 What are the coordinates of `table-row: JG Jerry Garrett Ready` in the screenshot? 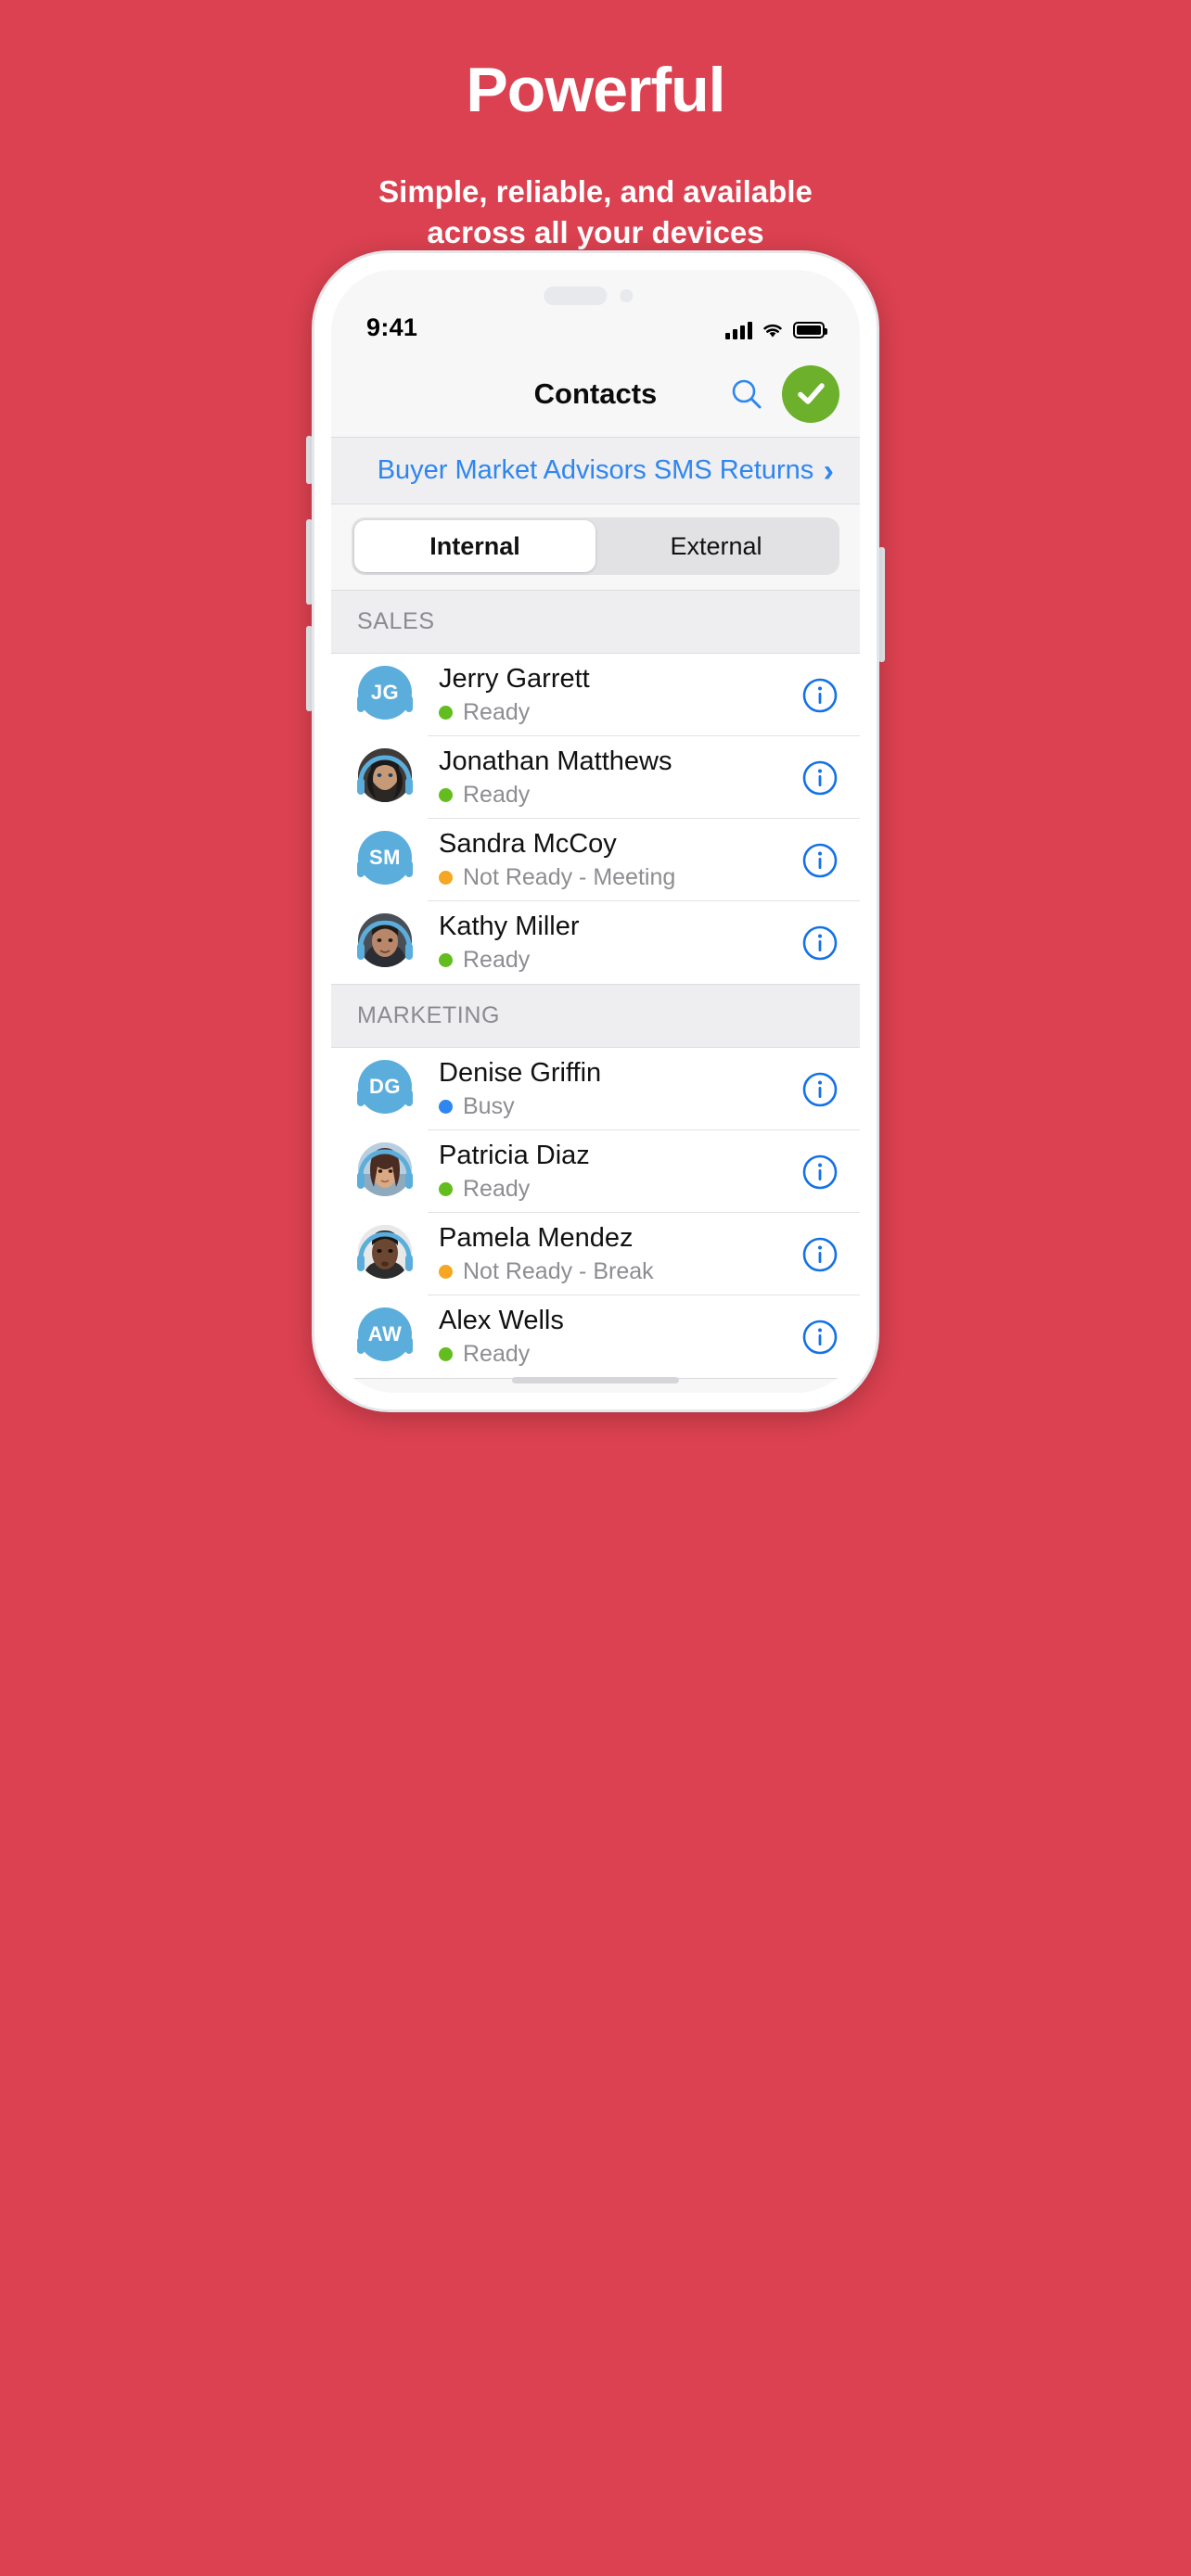 It's located at (595, 695).